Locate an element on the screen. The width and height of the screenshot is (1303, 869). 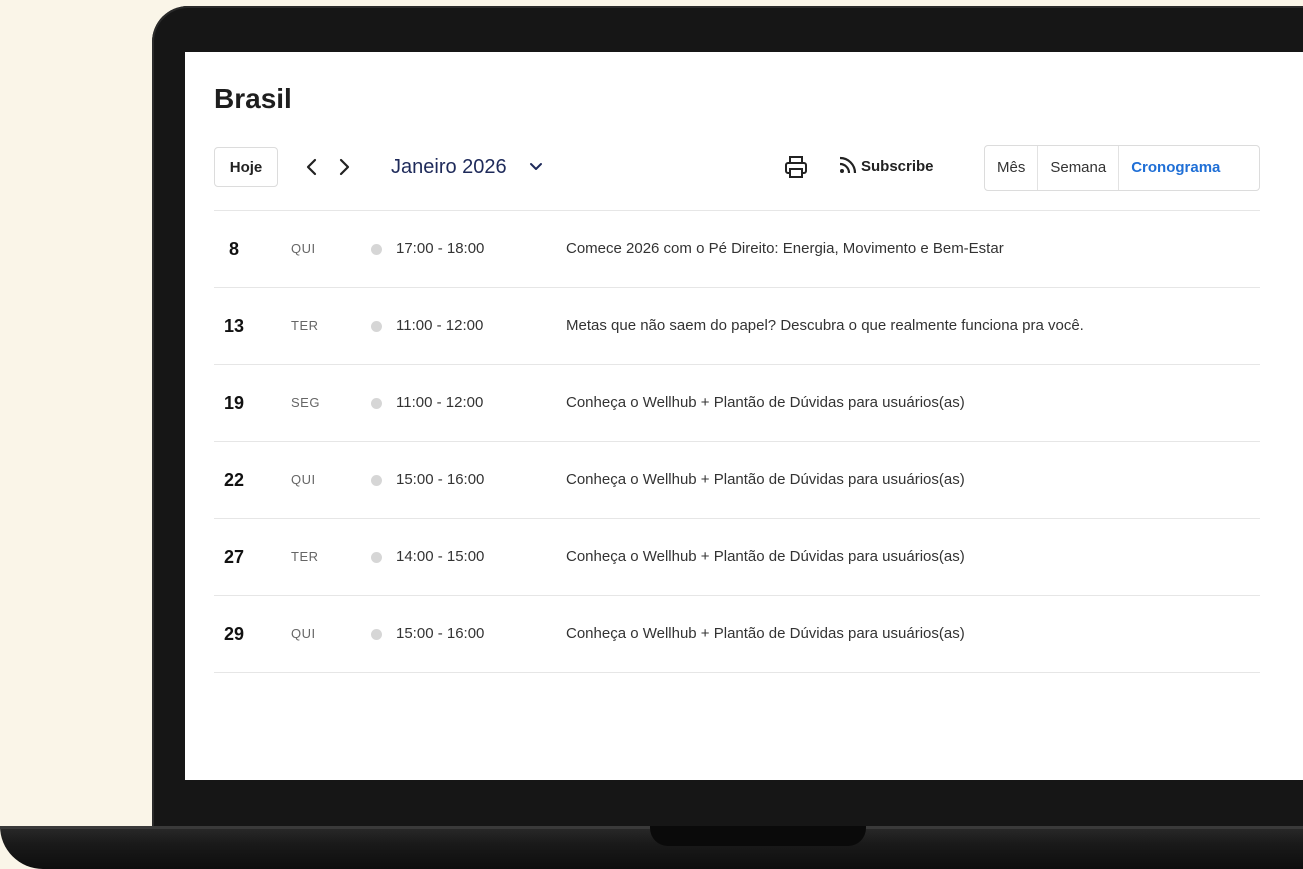
month-dropdown is located at coordinates (536, 167).